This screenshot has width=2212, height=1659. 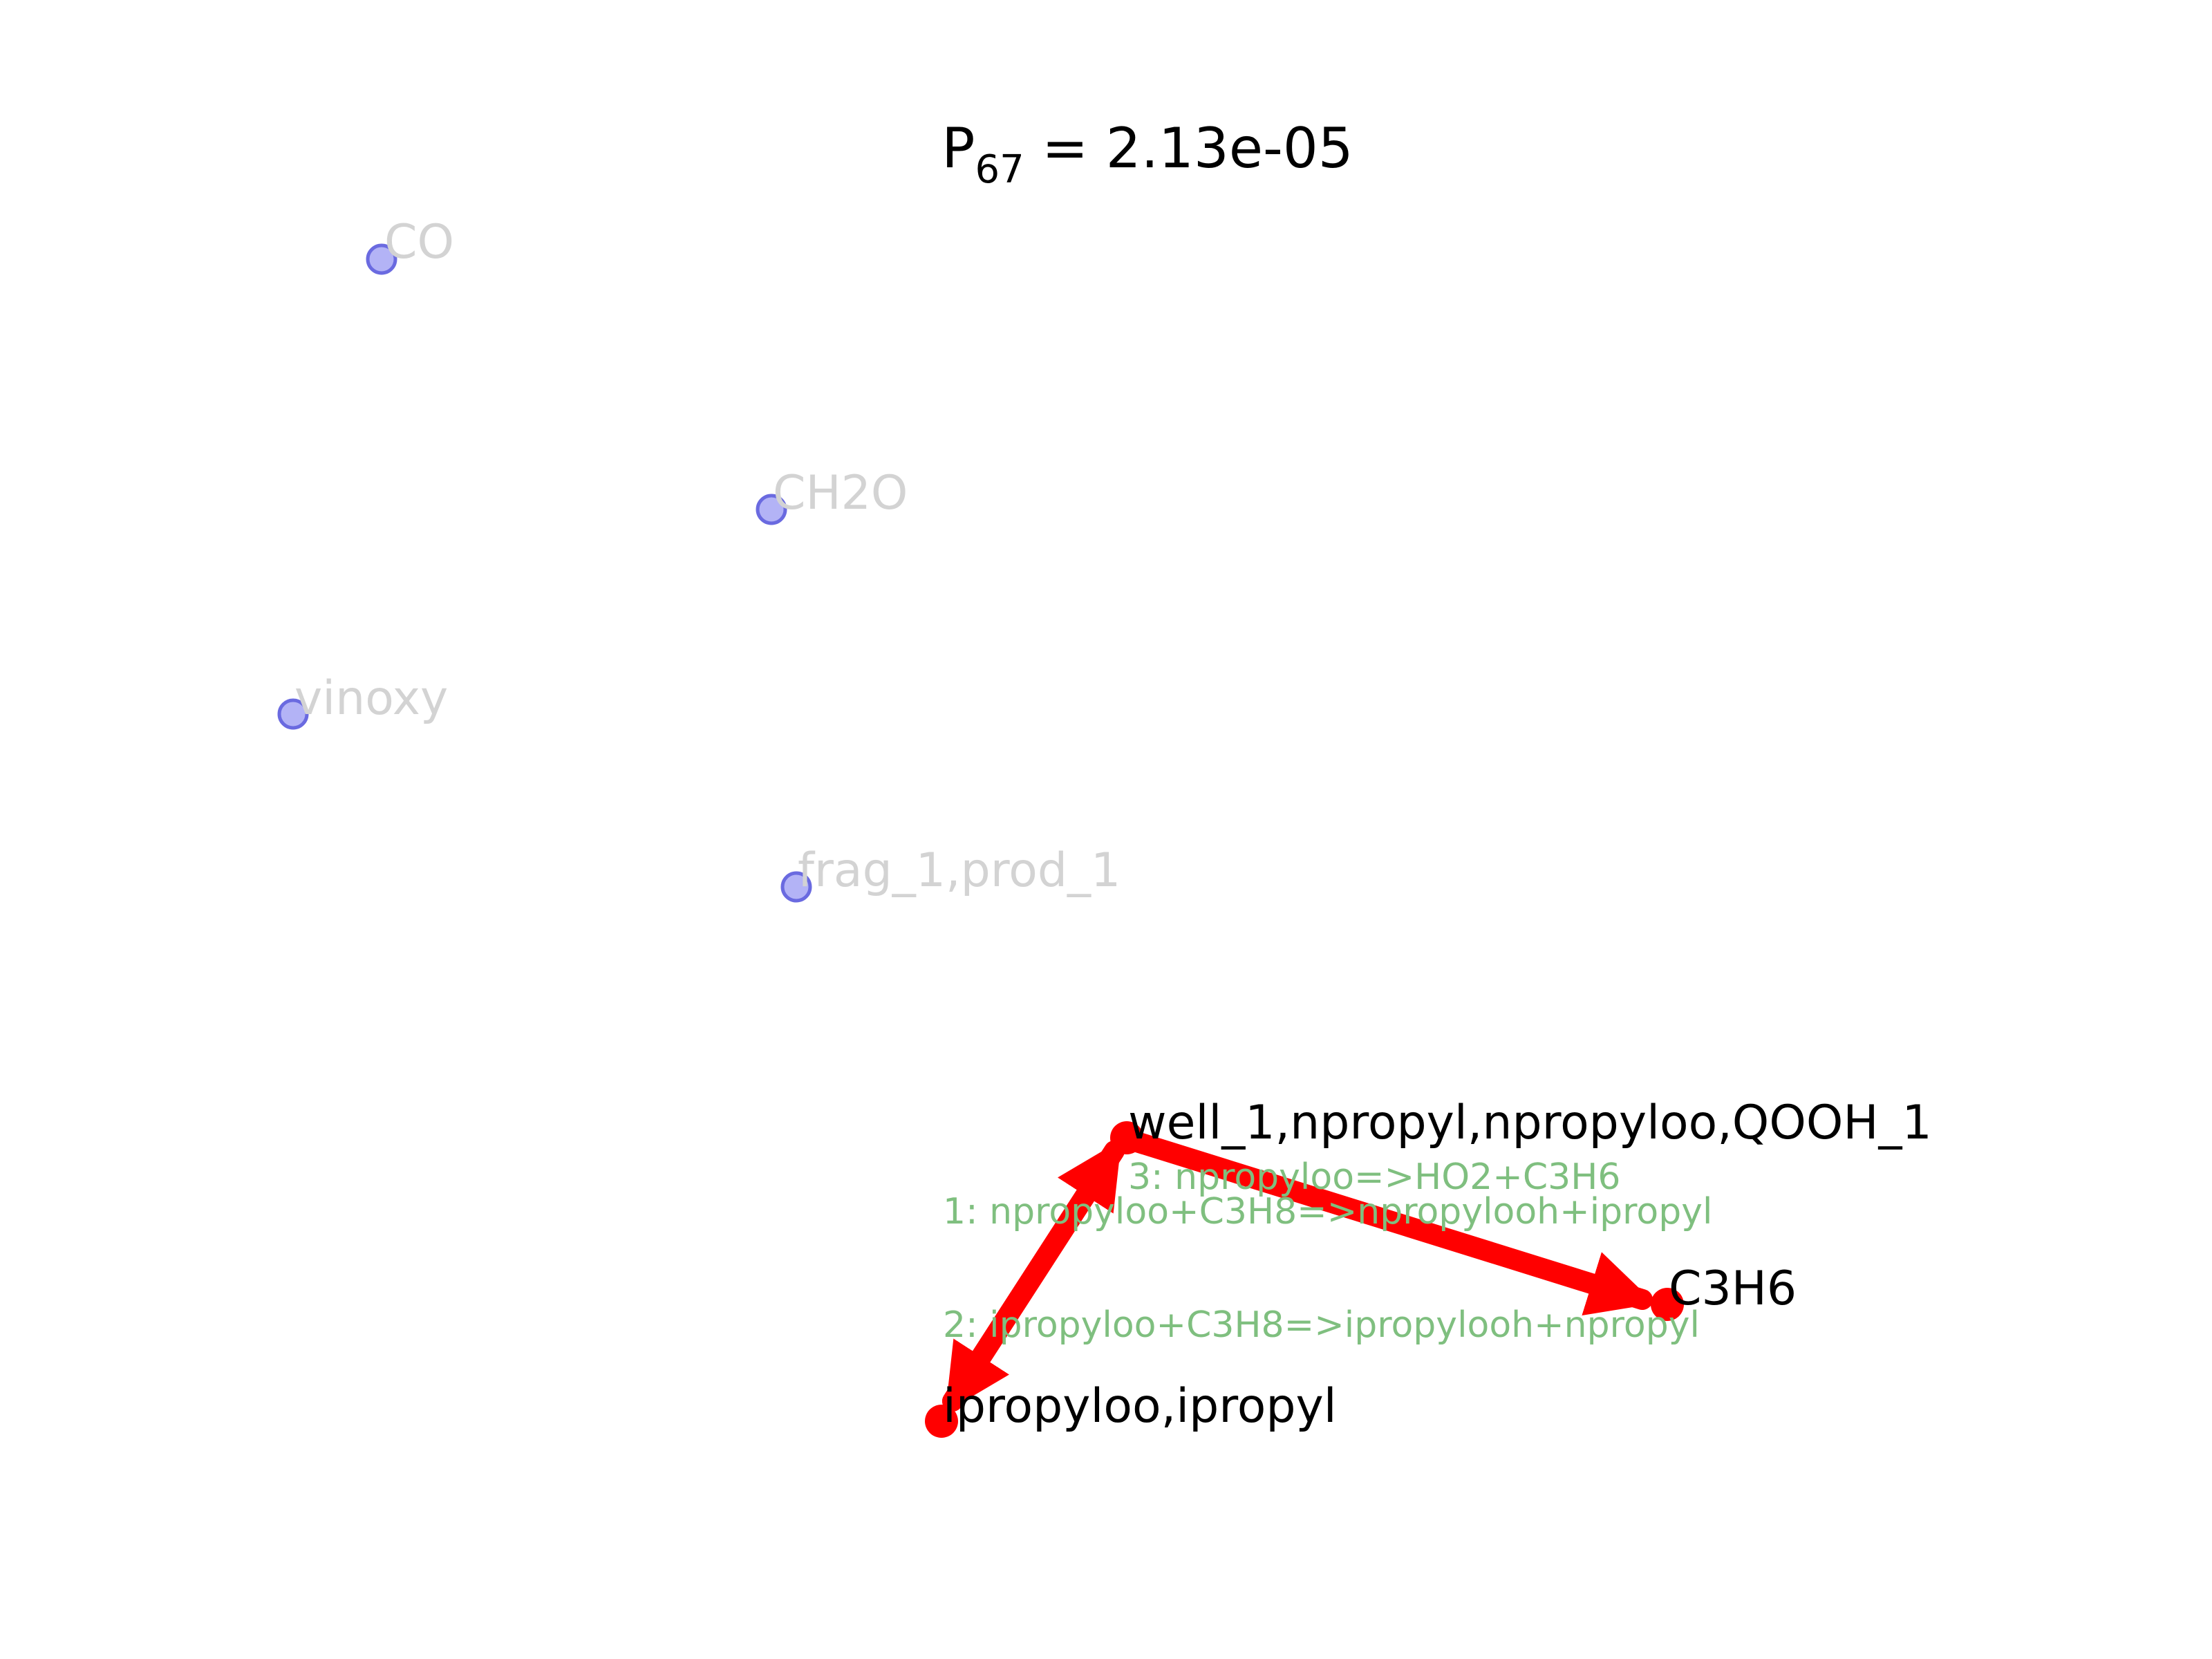 What do you see at coordinates (960, 871) in the screenshot?
I see `node-label-frag: frag_1,prod_1` at bounding box center [960, 871].